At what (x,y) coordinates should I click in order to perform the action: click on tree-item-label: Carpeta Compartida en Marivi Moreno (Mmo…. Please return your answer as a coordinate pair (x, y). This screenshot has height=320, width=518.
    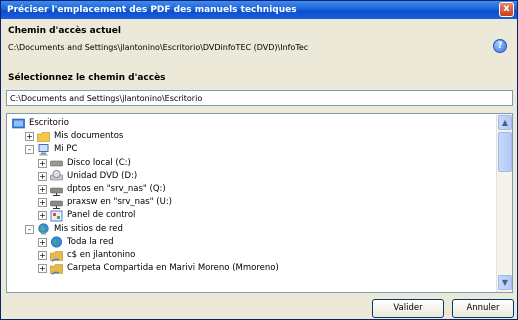
    Looking at the image, I should click on (173, 268).